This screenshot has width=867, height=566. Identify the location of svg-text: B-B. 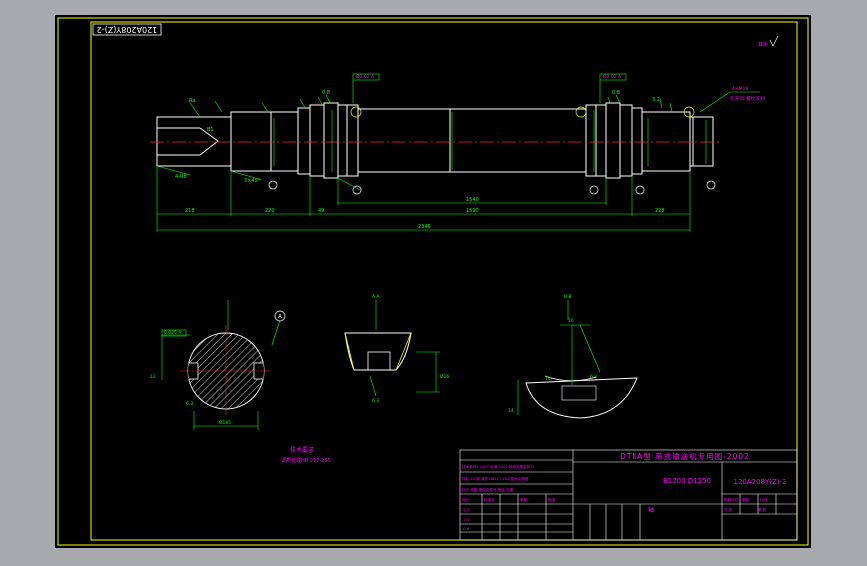
(568, 297).